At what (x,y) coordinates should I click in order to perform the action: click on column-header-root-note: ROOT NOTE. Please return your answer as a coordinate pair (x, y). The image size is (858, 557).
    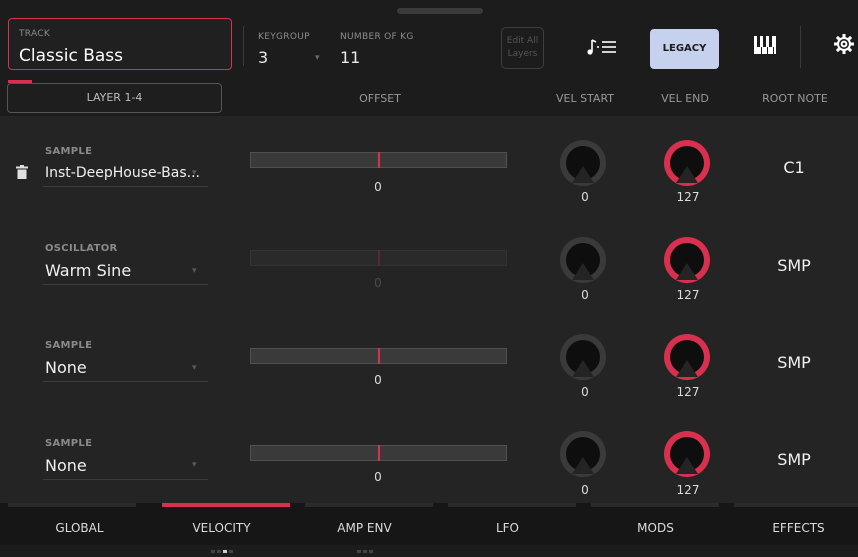
    Looking at the image, I should click on (795, 98).